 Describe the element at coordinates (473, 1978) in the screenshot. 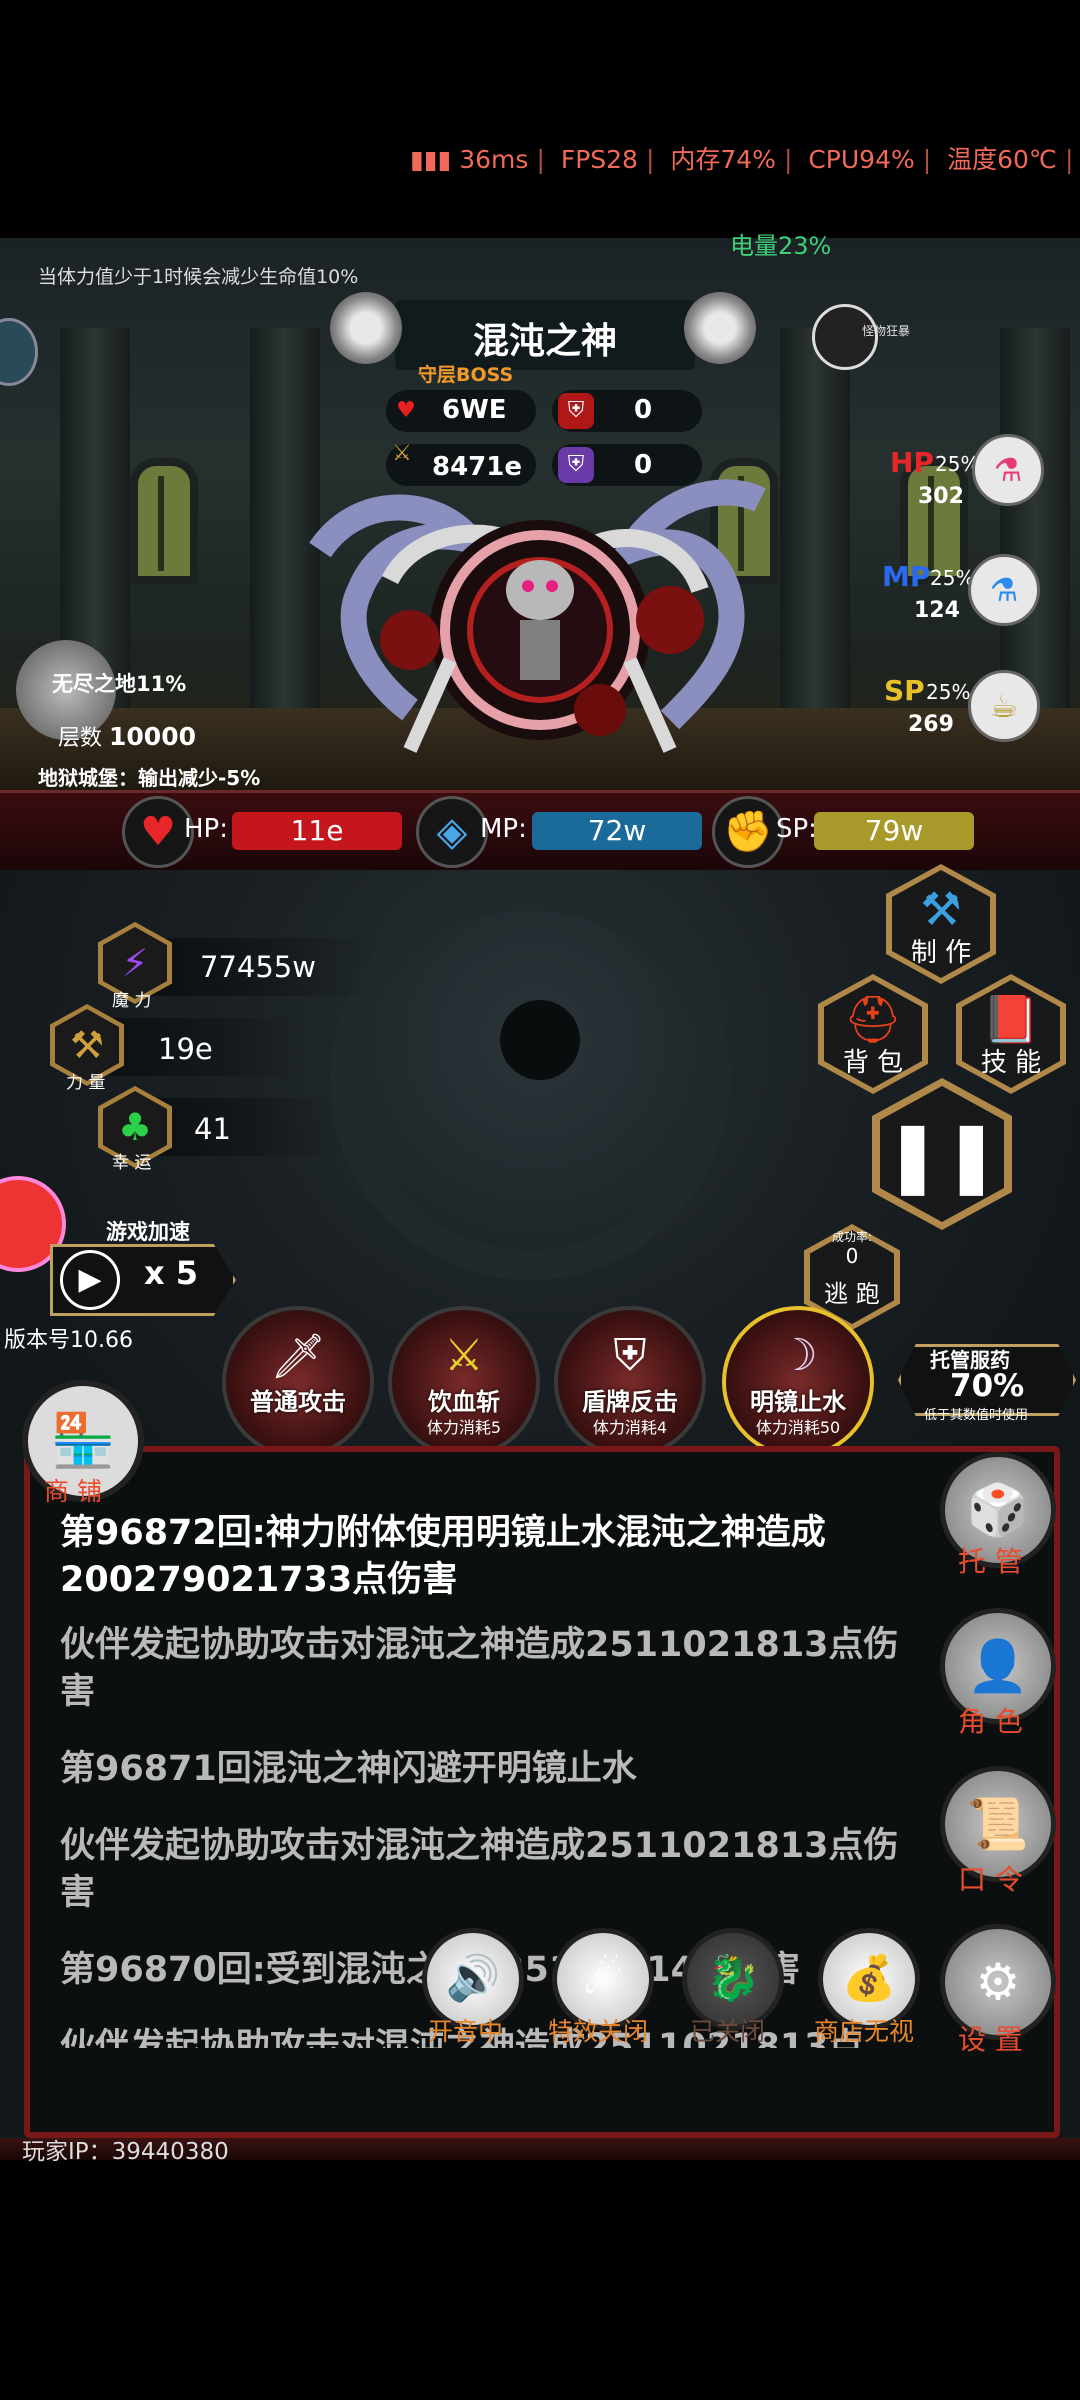

I see `speaker-icon: 🔊` at that location.